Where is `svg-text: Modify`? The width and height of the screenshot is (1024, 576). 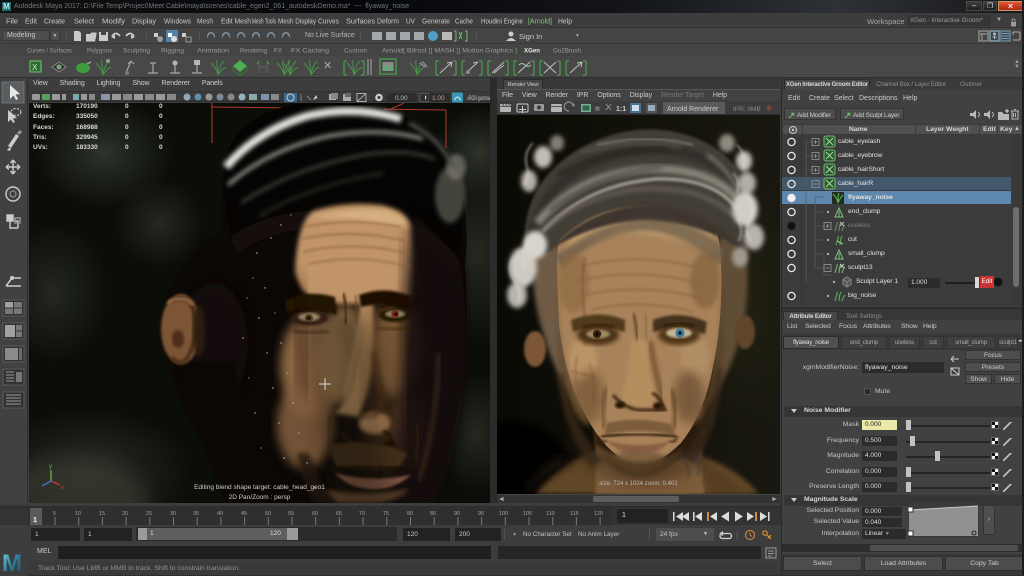 svg-text: Modify is located at coordinates (113, 21).